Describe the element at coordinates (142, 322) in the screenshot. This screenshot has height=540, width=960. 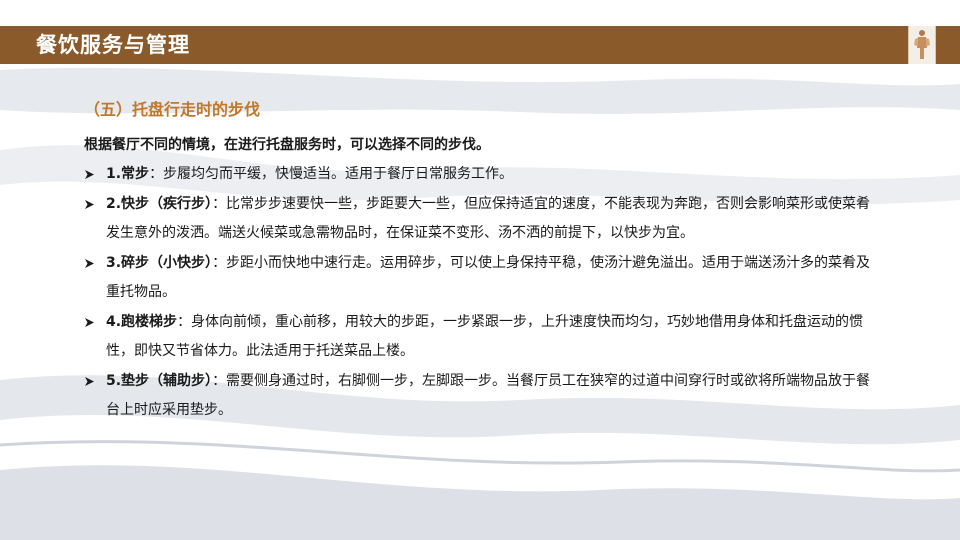
I see `list-item-head: 4.跑楼梯步` at that location.